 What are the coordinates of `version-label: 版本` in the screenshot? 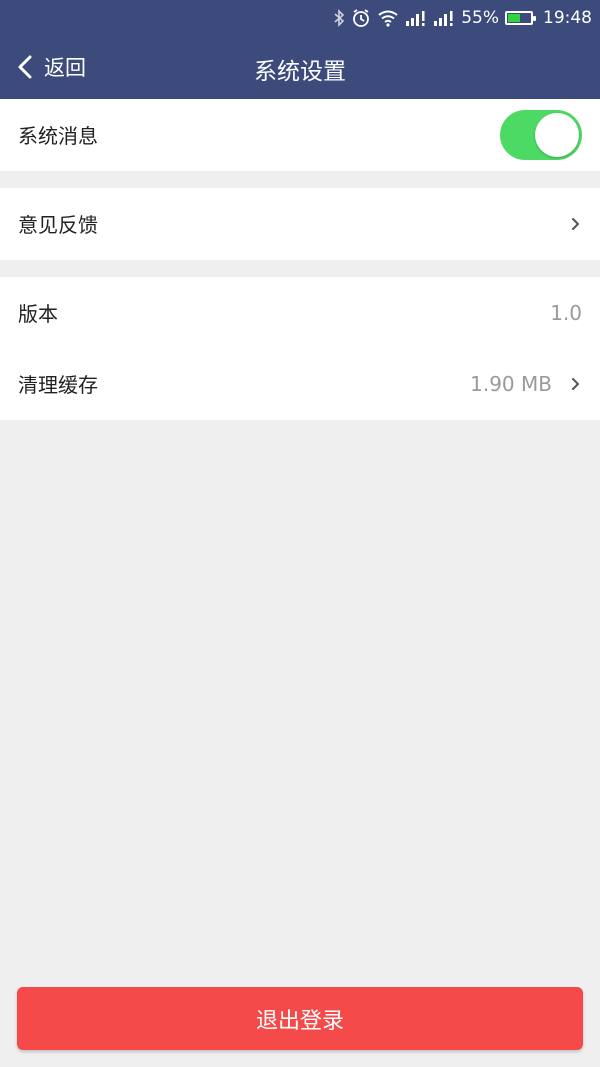 It's located at (38, 314).